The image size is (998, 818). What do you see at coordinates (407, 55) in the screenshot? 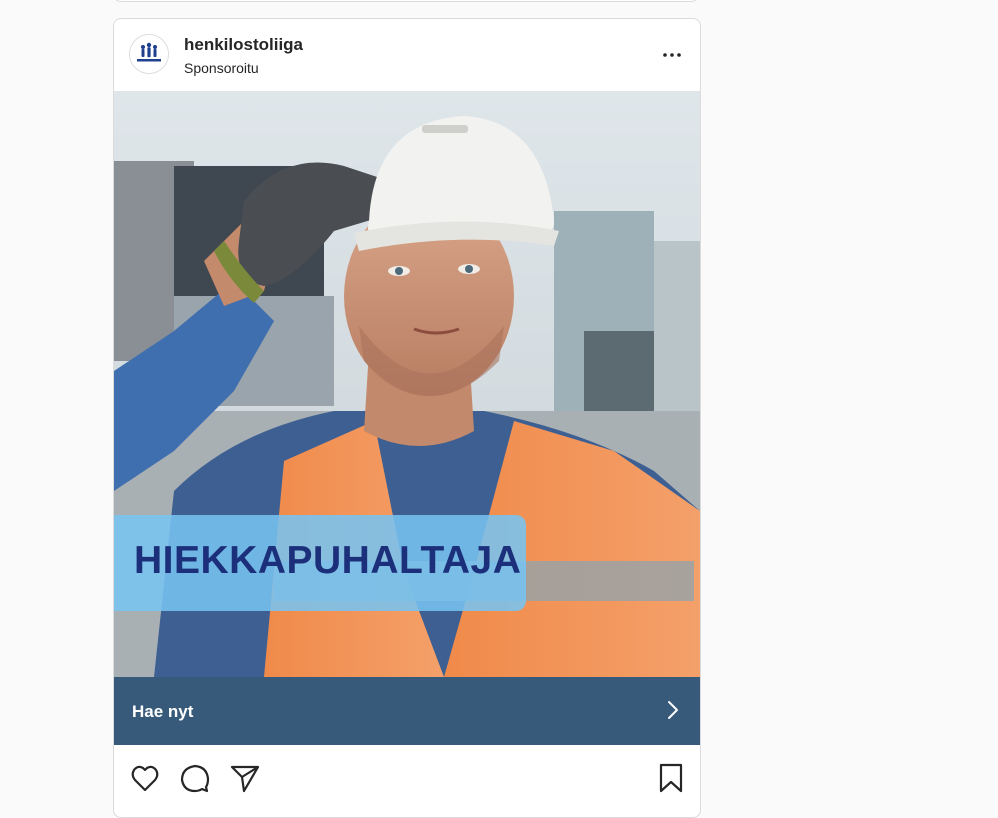
I see `post-header: henkilostoliiga Sponsoroitu` at bounding box center [407, 55].